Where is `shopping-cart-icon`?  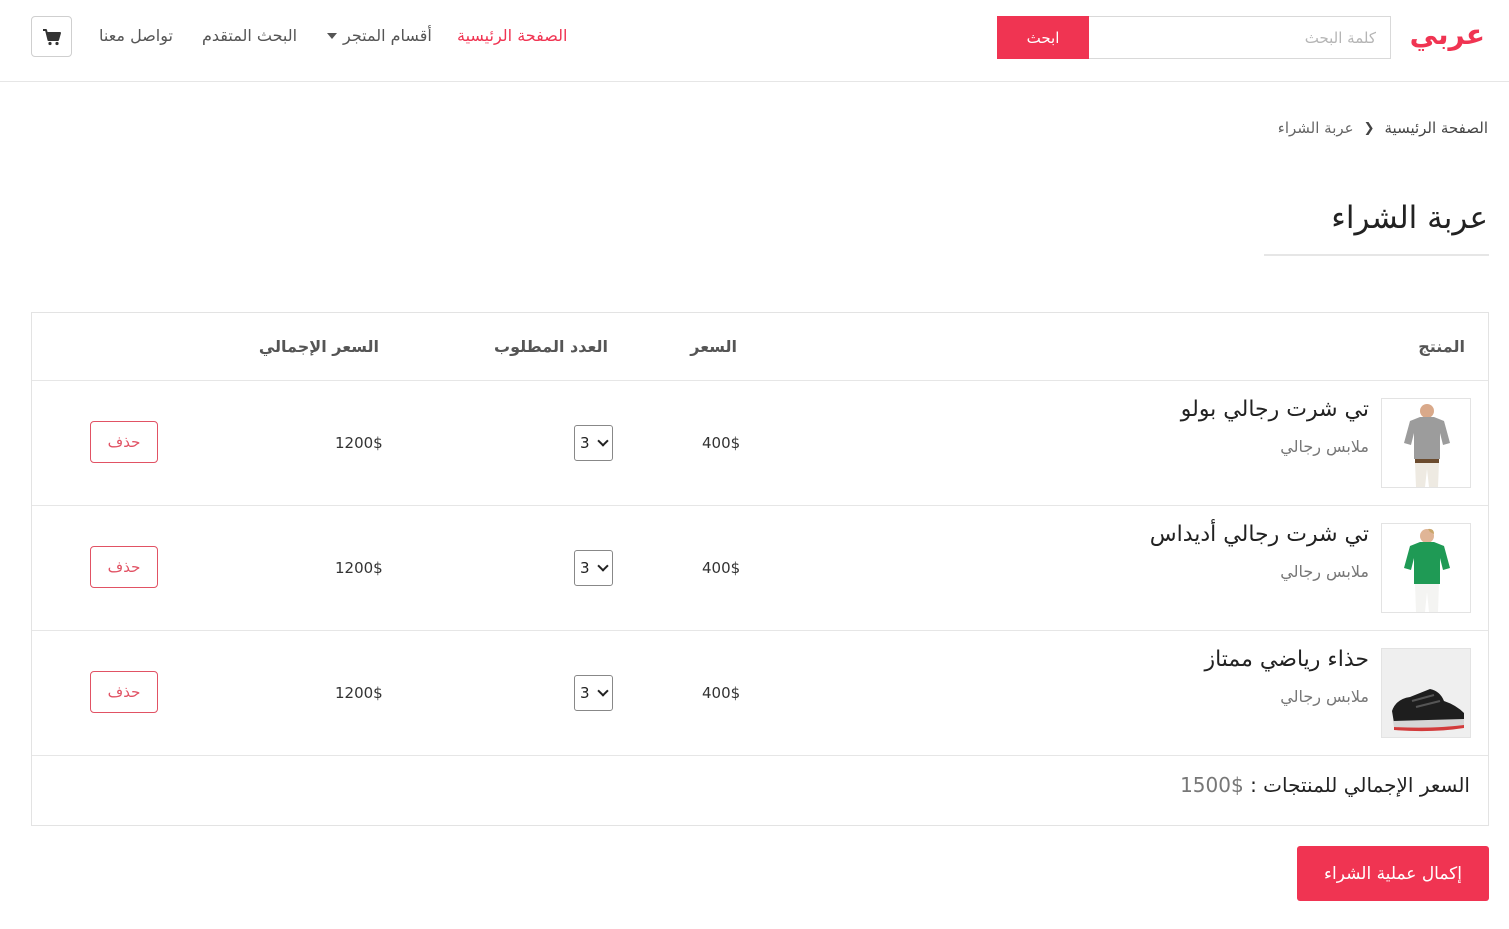 shopping-cart-icon is located at coordinates (51, 36).